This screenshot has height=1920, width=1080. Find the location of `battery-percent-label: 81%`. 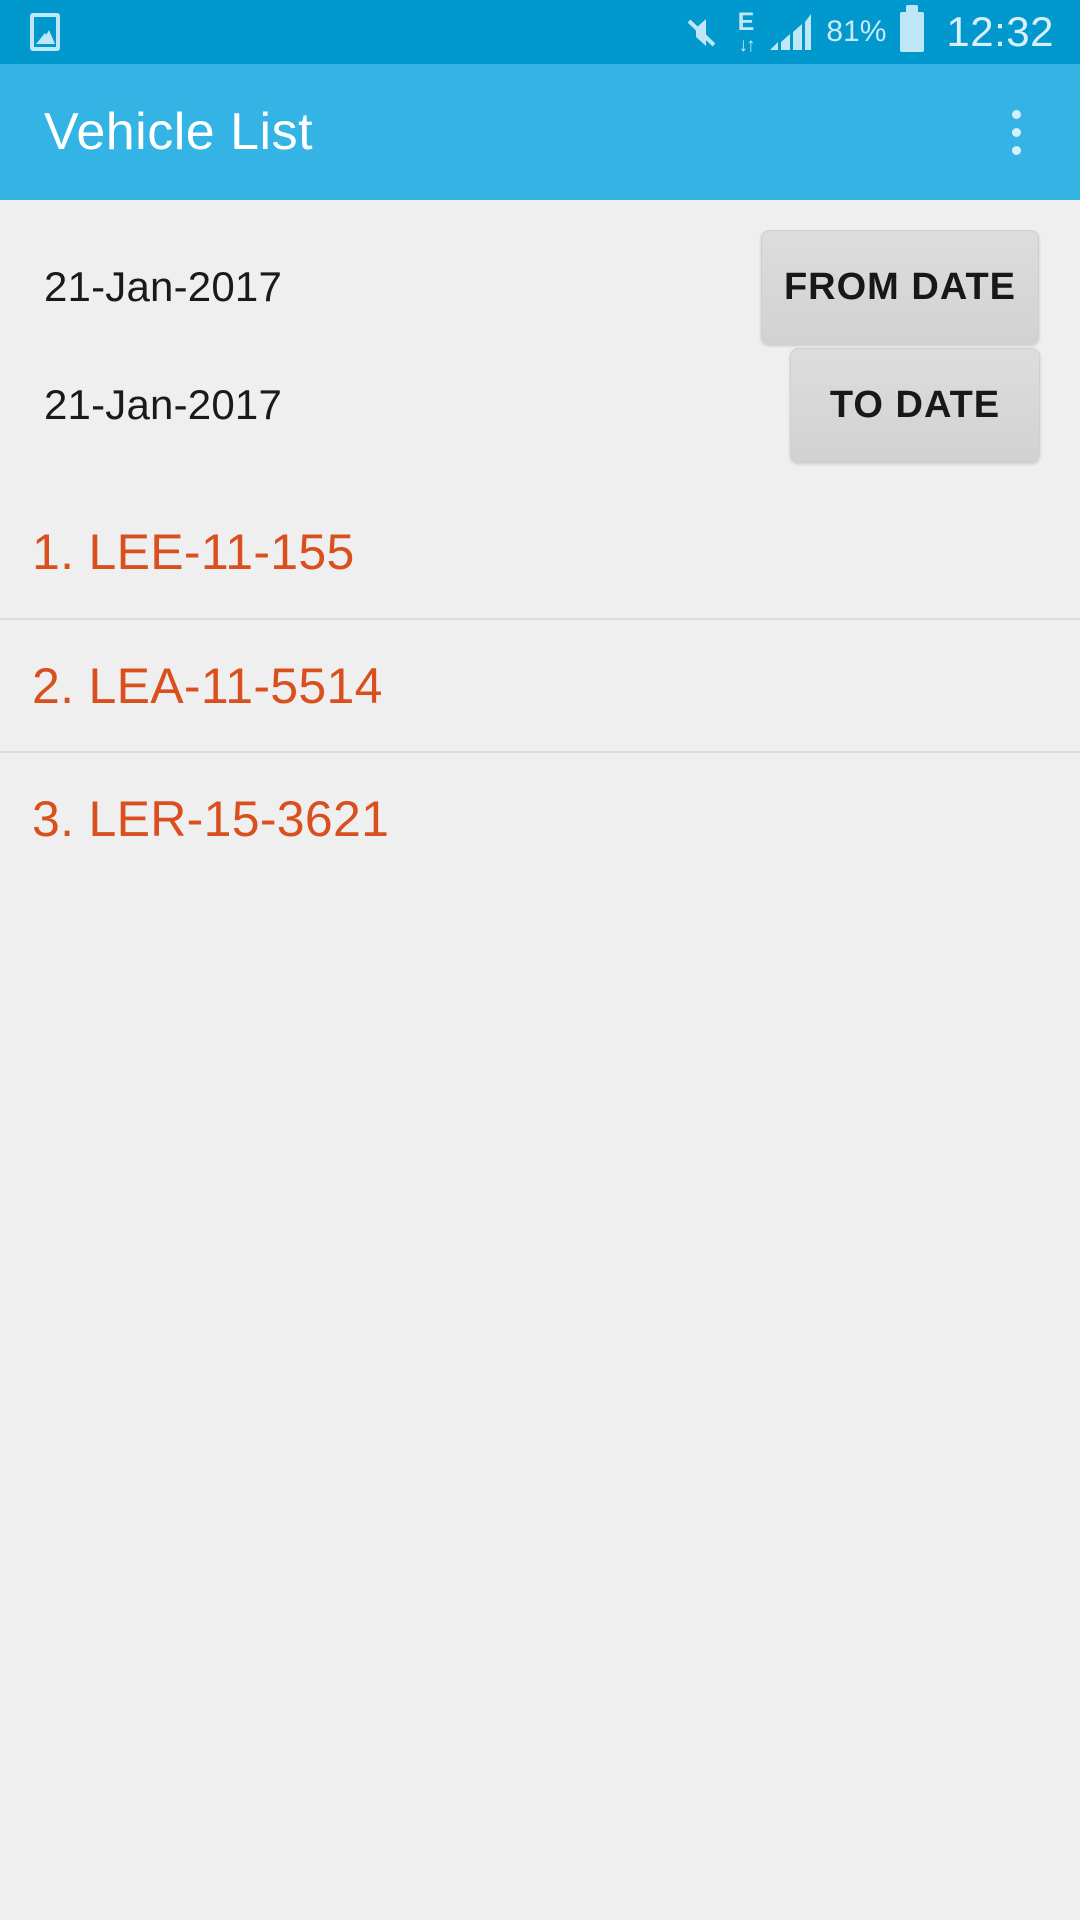

battery-percent-label: 81% is located at coordinates (856, 31).